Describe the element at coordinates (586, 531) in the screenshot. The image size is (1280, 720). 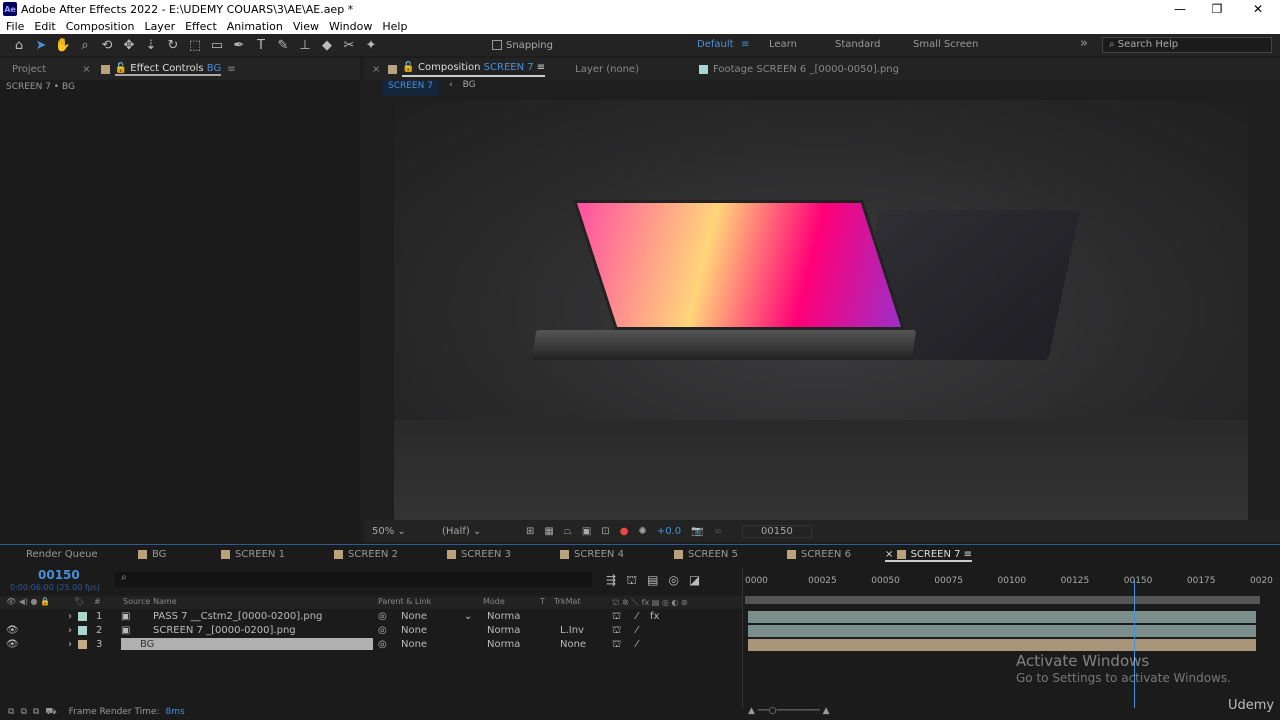
I see `region-icon: ▣` at that location.